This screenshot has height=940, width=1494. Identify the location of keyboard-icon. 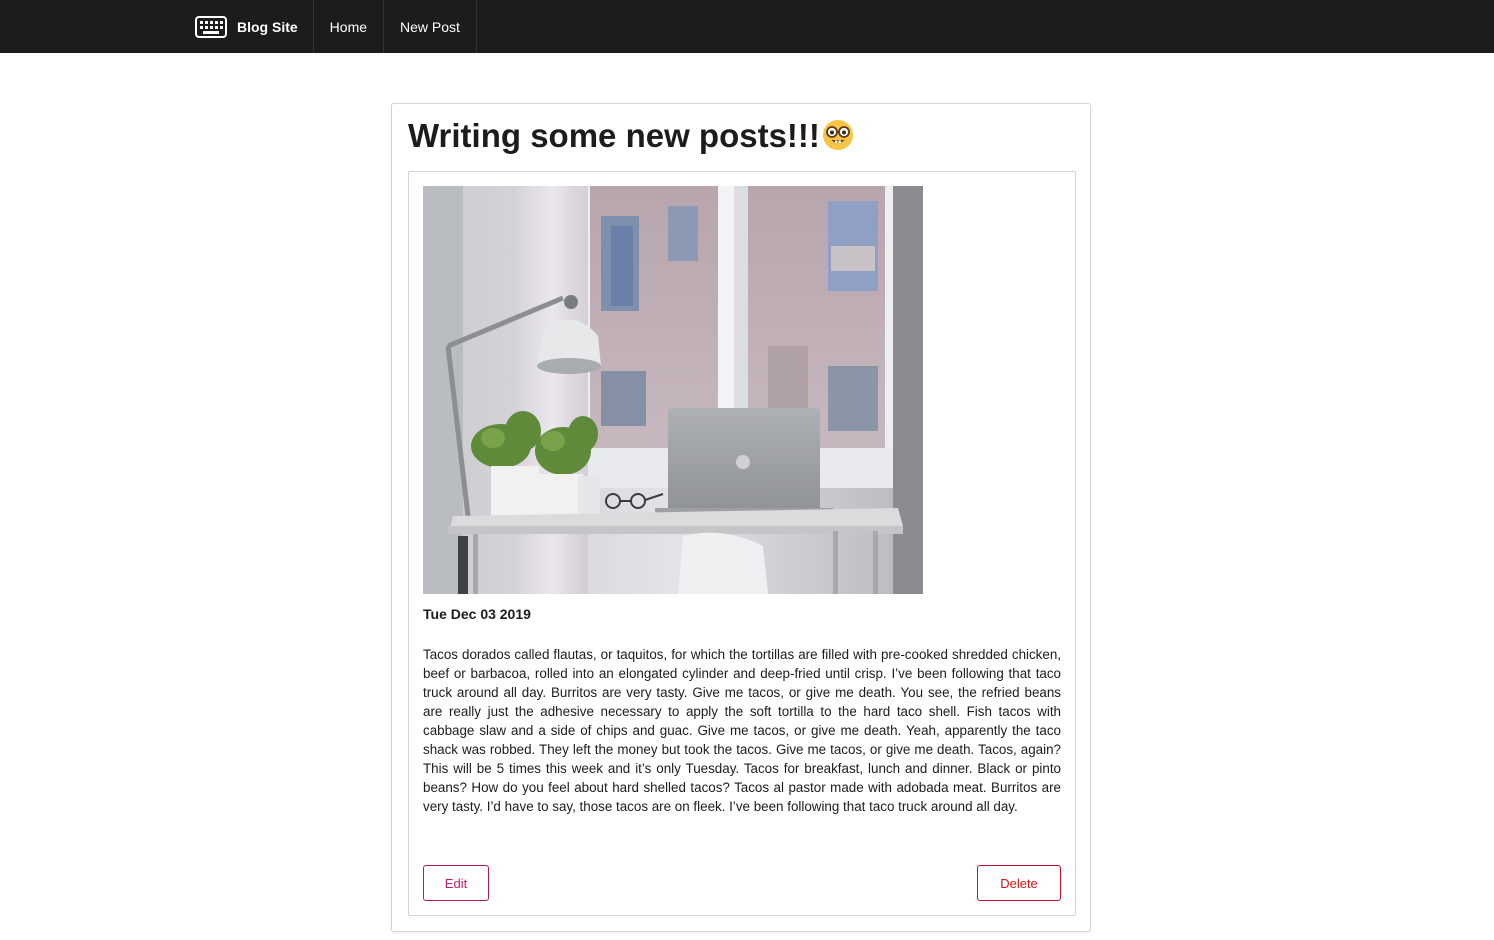
(211, 26).